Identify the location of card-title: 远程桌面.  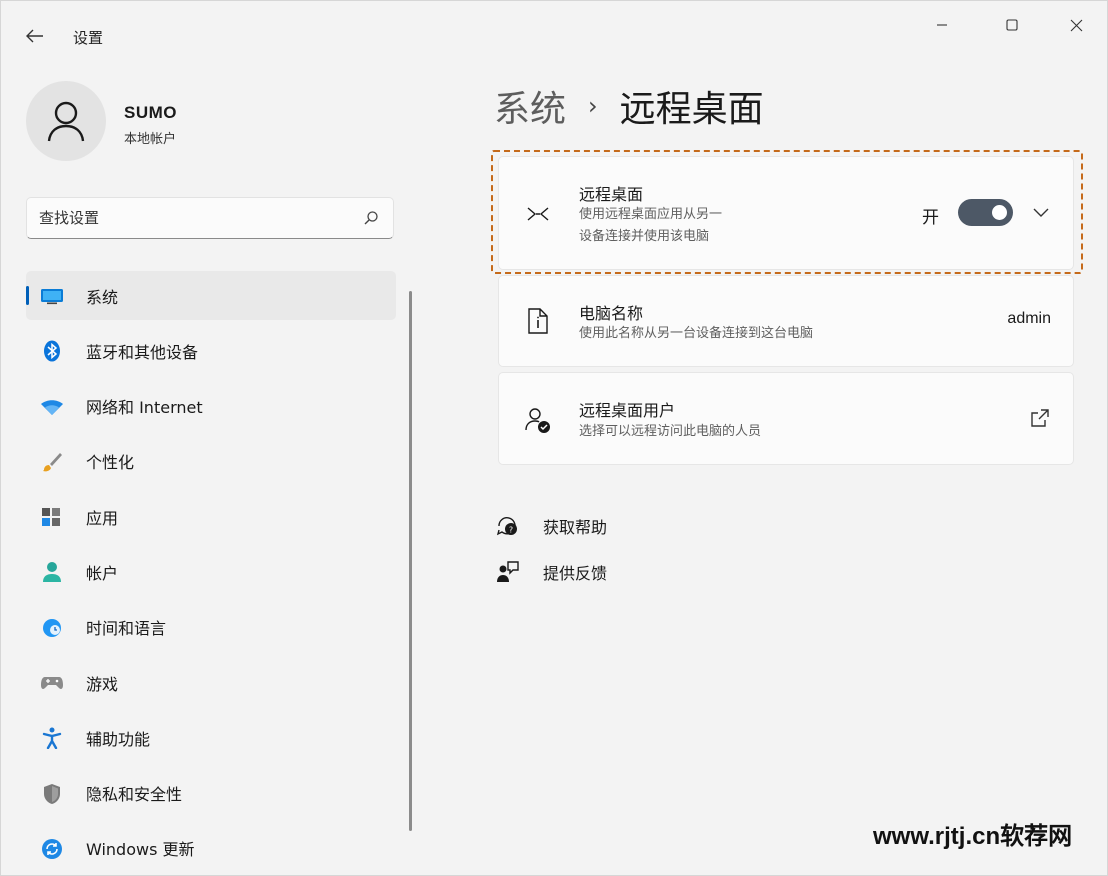
(611, 194).